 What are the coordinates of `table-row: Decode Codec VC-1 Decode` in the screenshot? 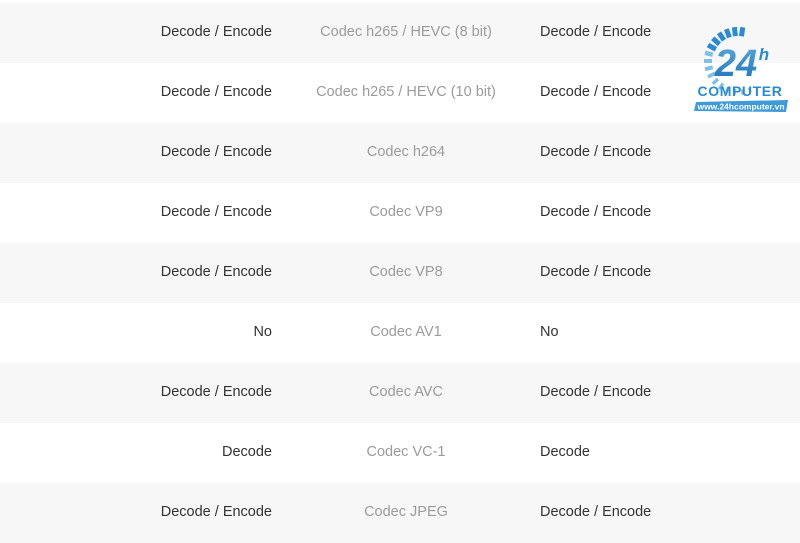 It's located at (400, 453).